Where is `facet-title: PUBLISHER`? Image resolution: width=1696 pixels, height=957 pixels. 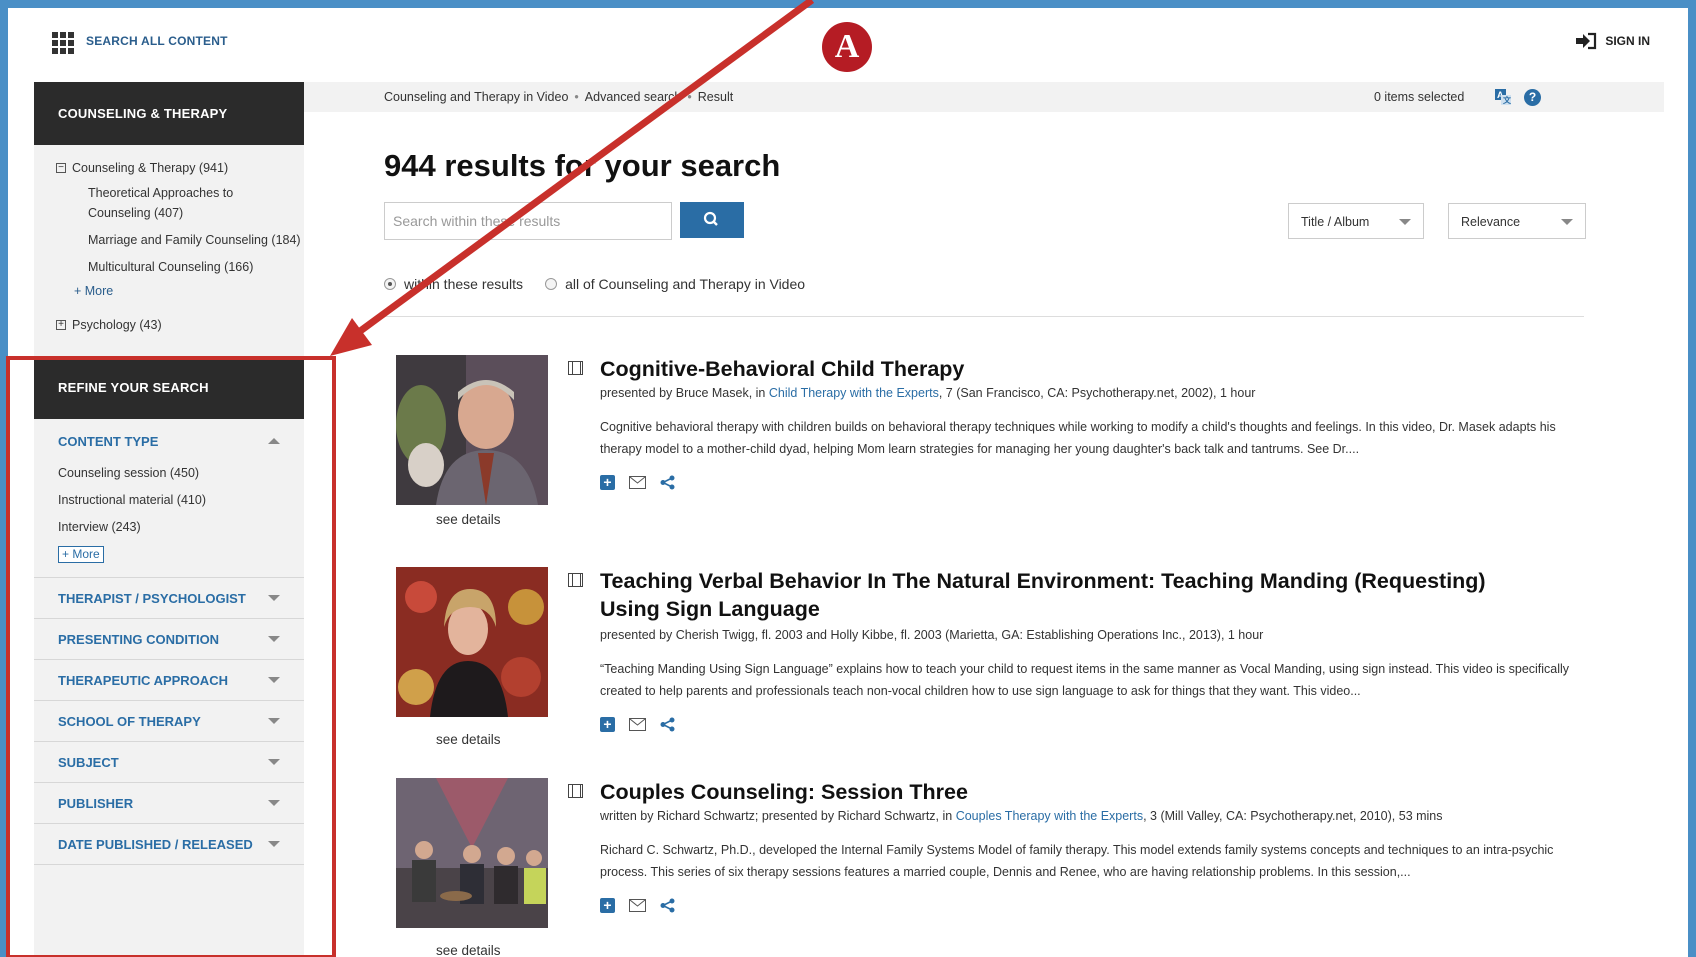 facet-title: PUBLISHER is located at coordinates (96, 803).